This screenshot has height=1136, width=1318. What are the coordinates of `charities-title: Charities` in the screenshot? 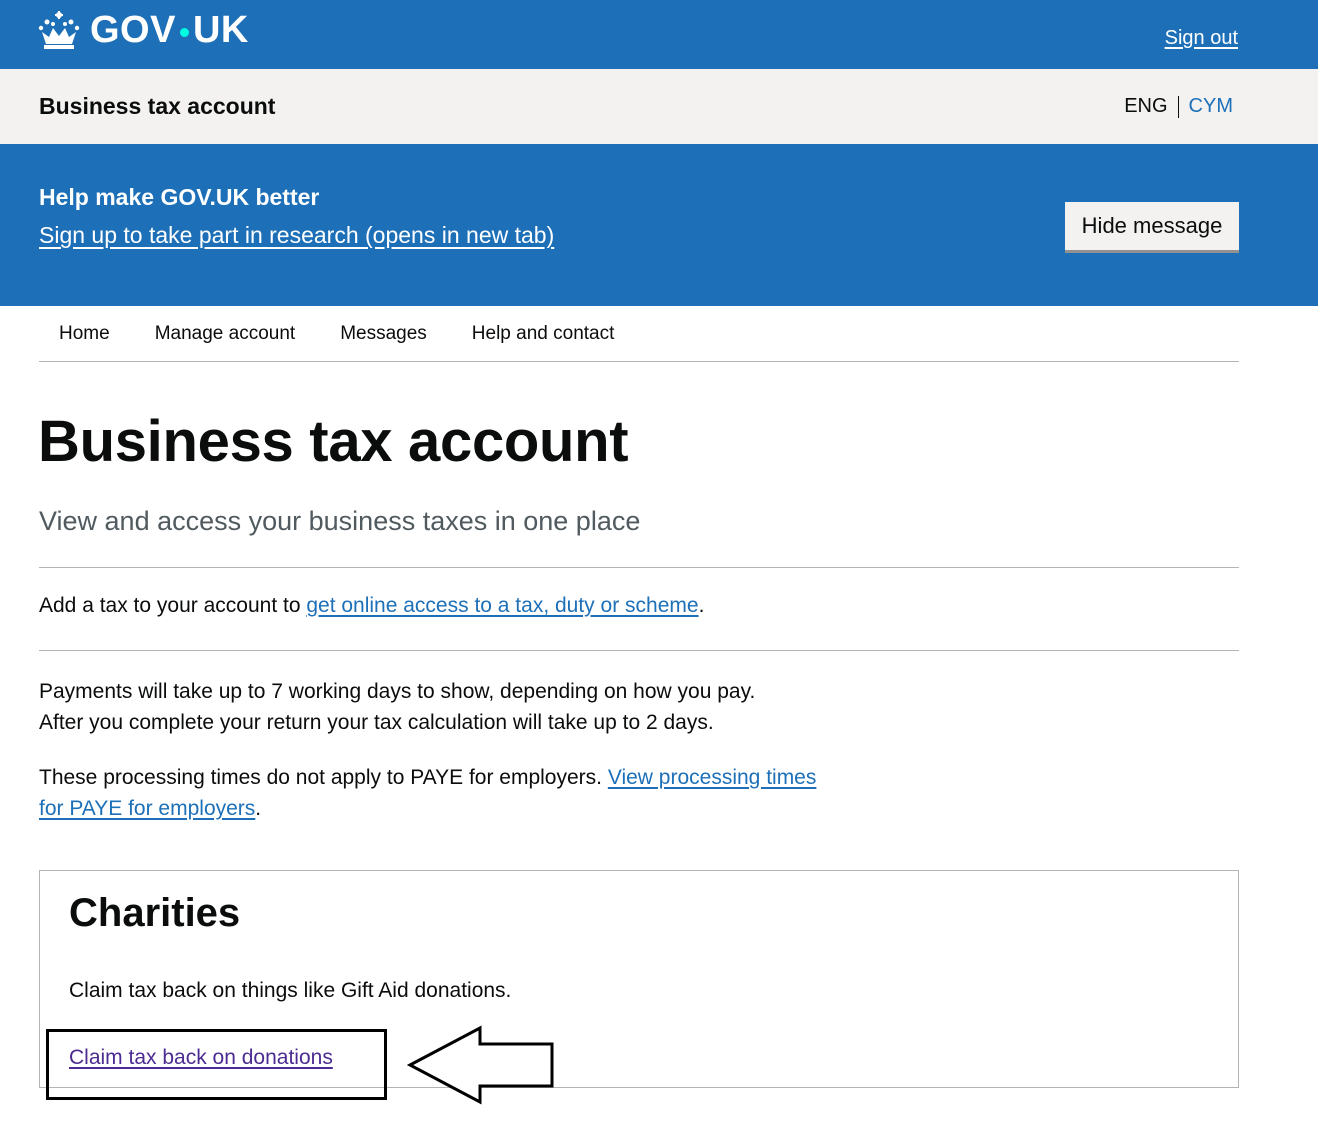 It's located at (155, 913).